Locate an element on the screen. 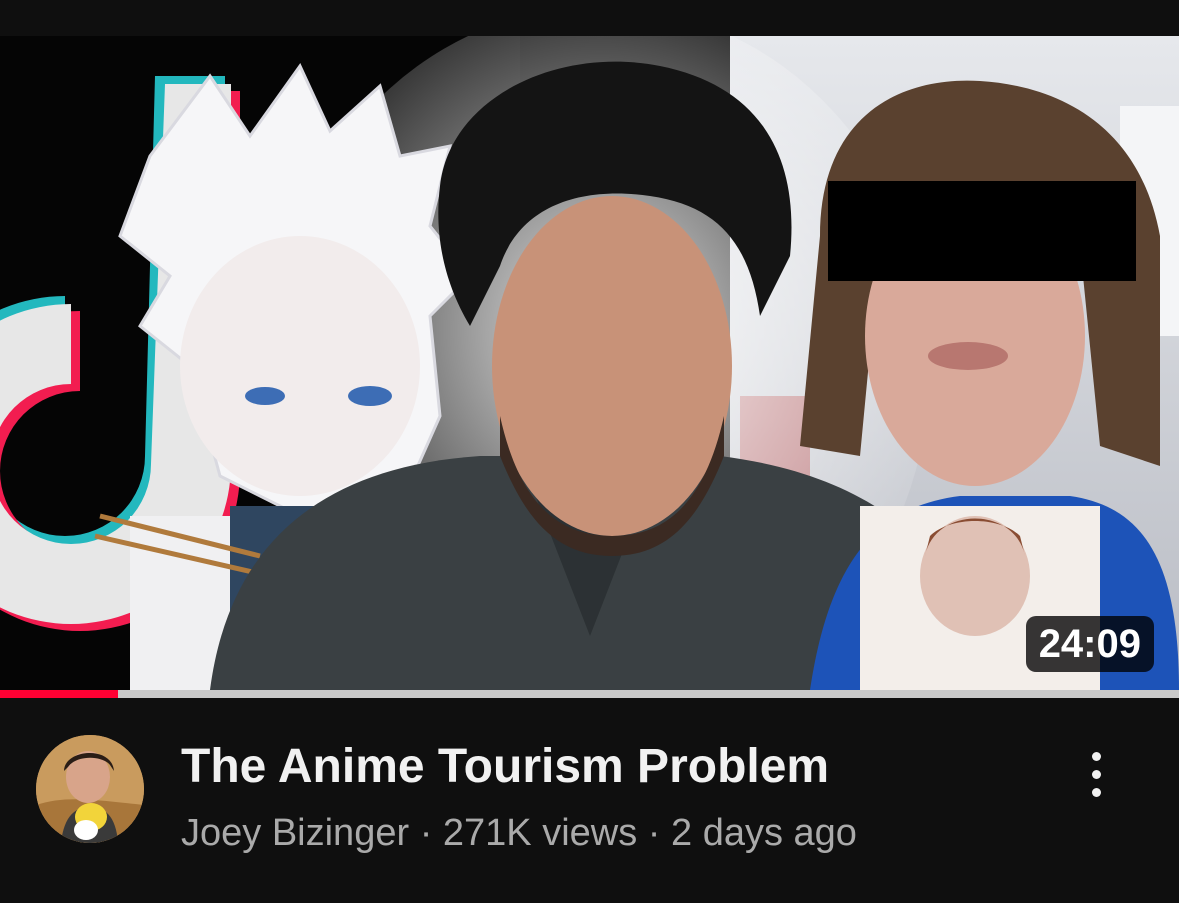  more-vert-icon is located at coordinates (1096, 774).